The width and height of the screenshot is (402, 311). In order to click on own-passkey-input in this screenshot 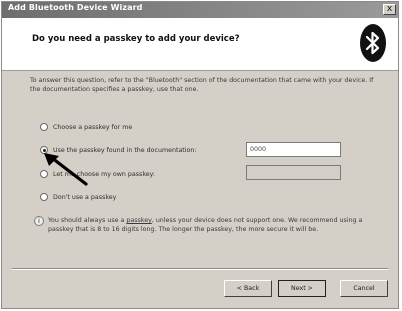, I will do `click(293, 172)`.